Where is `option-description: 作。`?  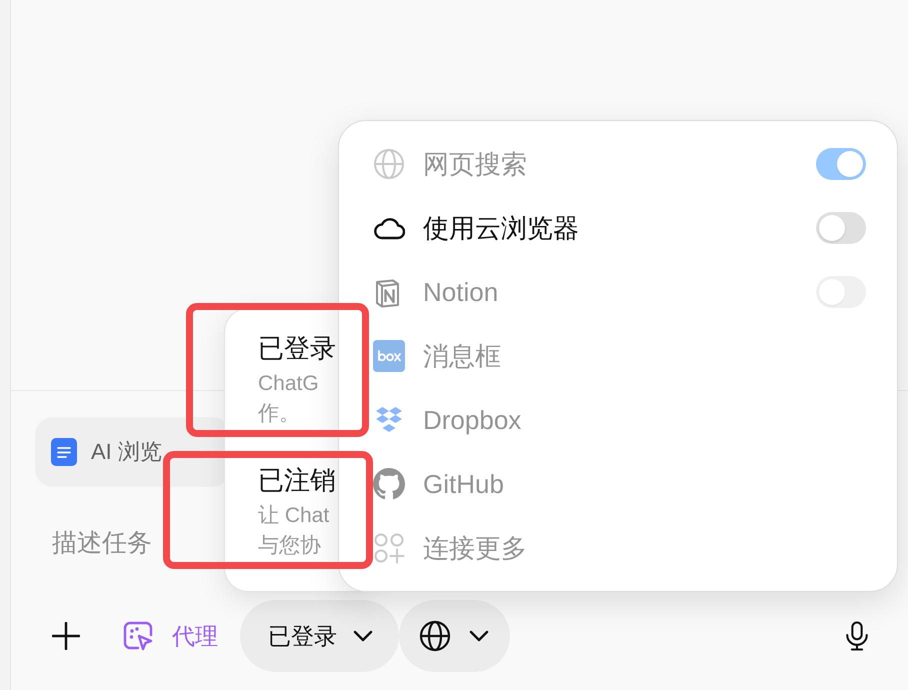 option-description: 作。 is located at coordinates (279, 414).